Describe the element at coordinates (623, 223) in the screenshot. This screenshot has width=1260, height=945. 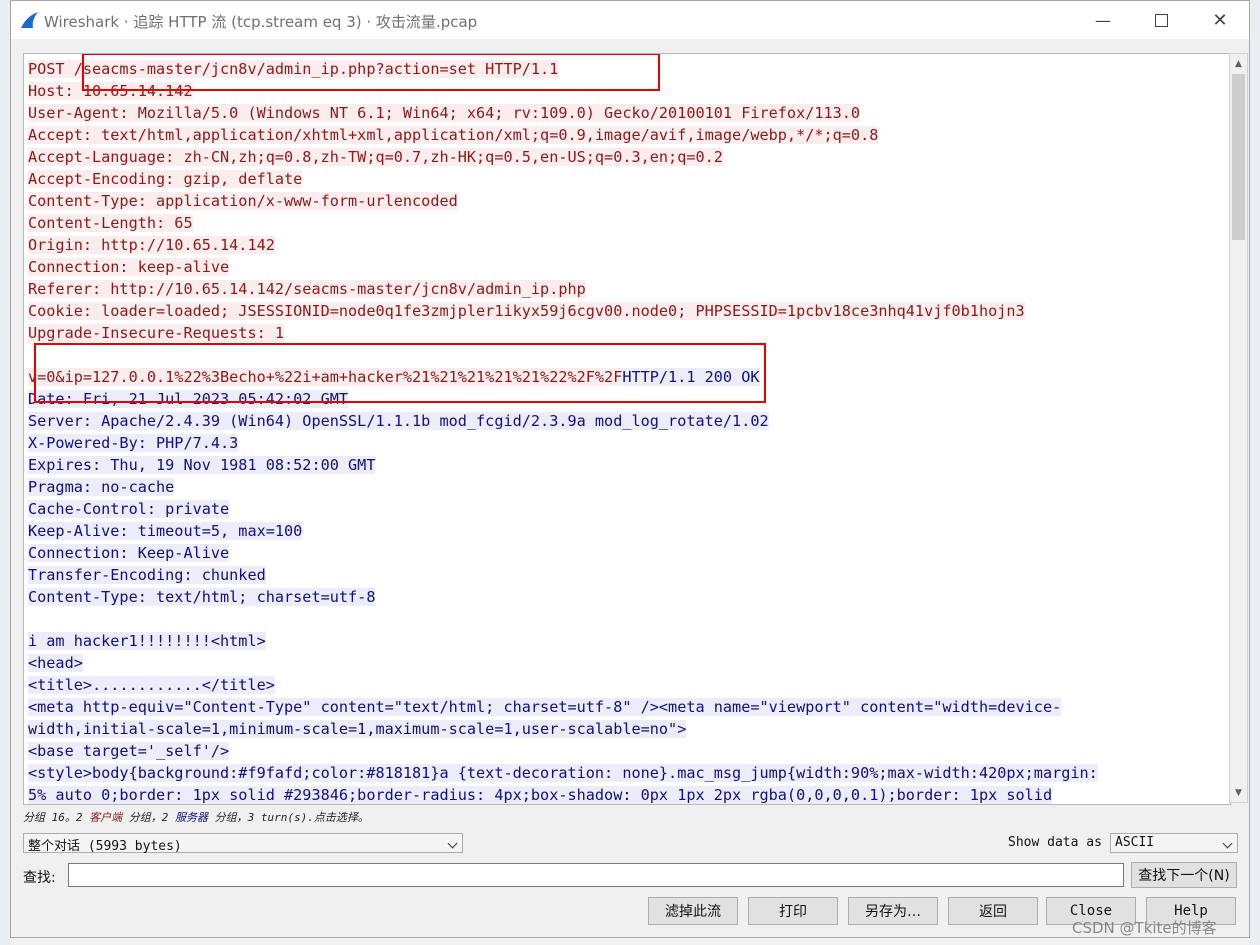
I see `stream-line: Content-Length: 65` at that location.